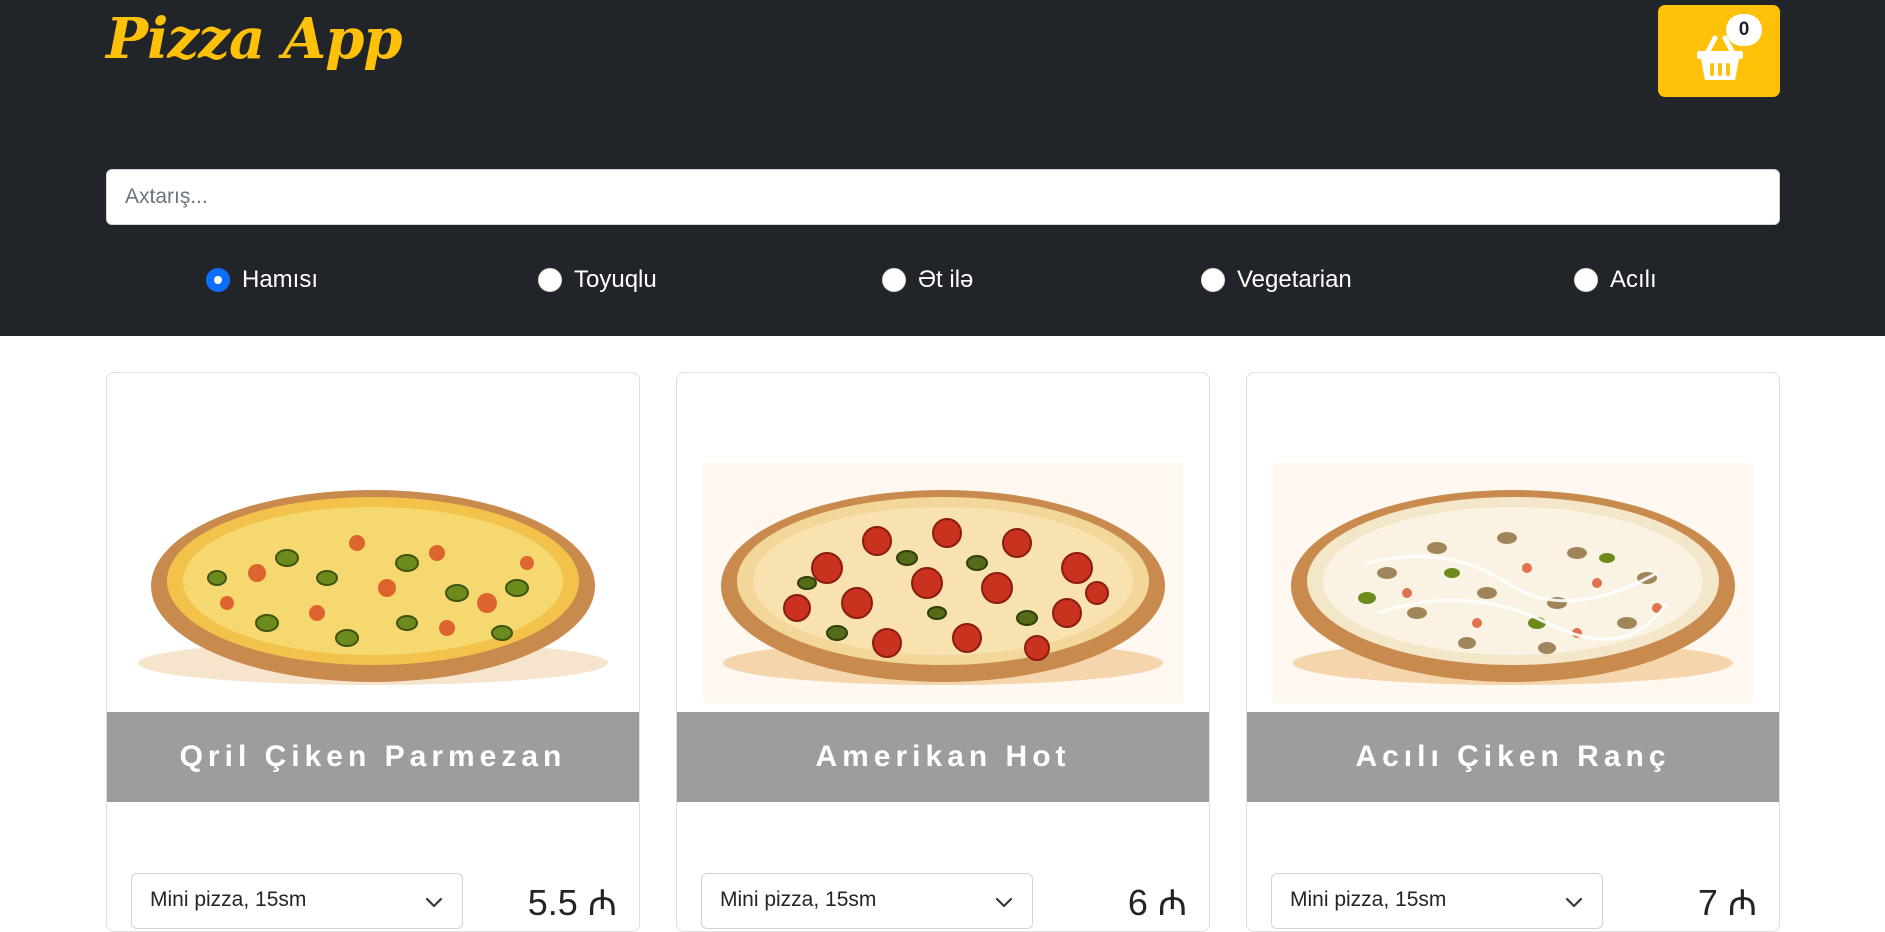  Describe the element at coordinates (572, 902) in the screenshot. I see `product-price: 5.5 ₼` at that location.